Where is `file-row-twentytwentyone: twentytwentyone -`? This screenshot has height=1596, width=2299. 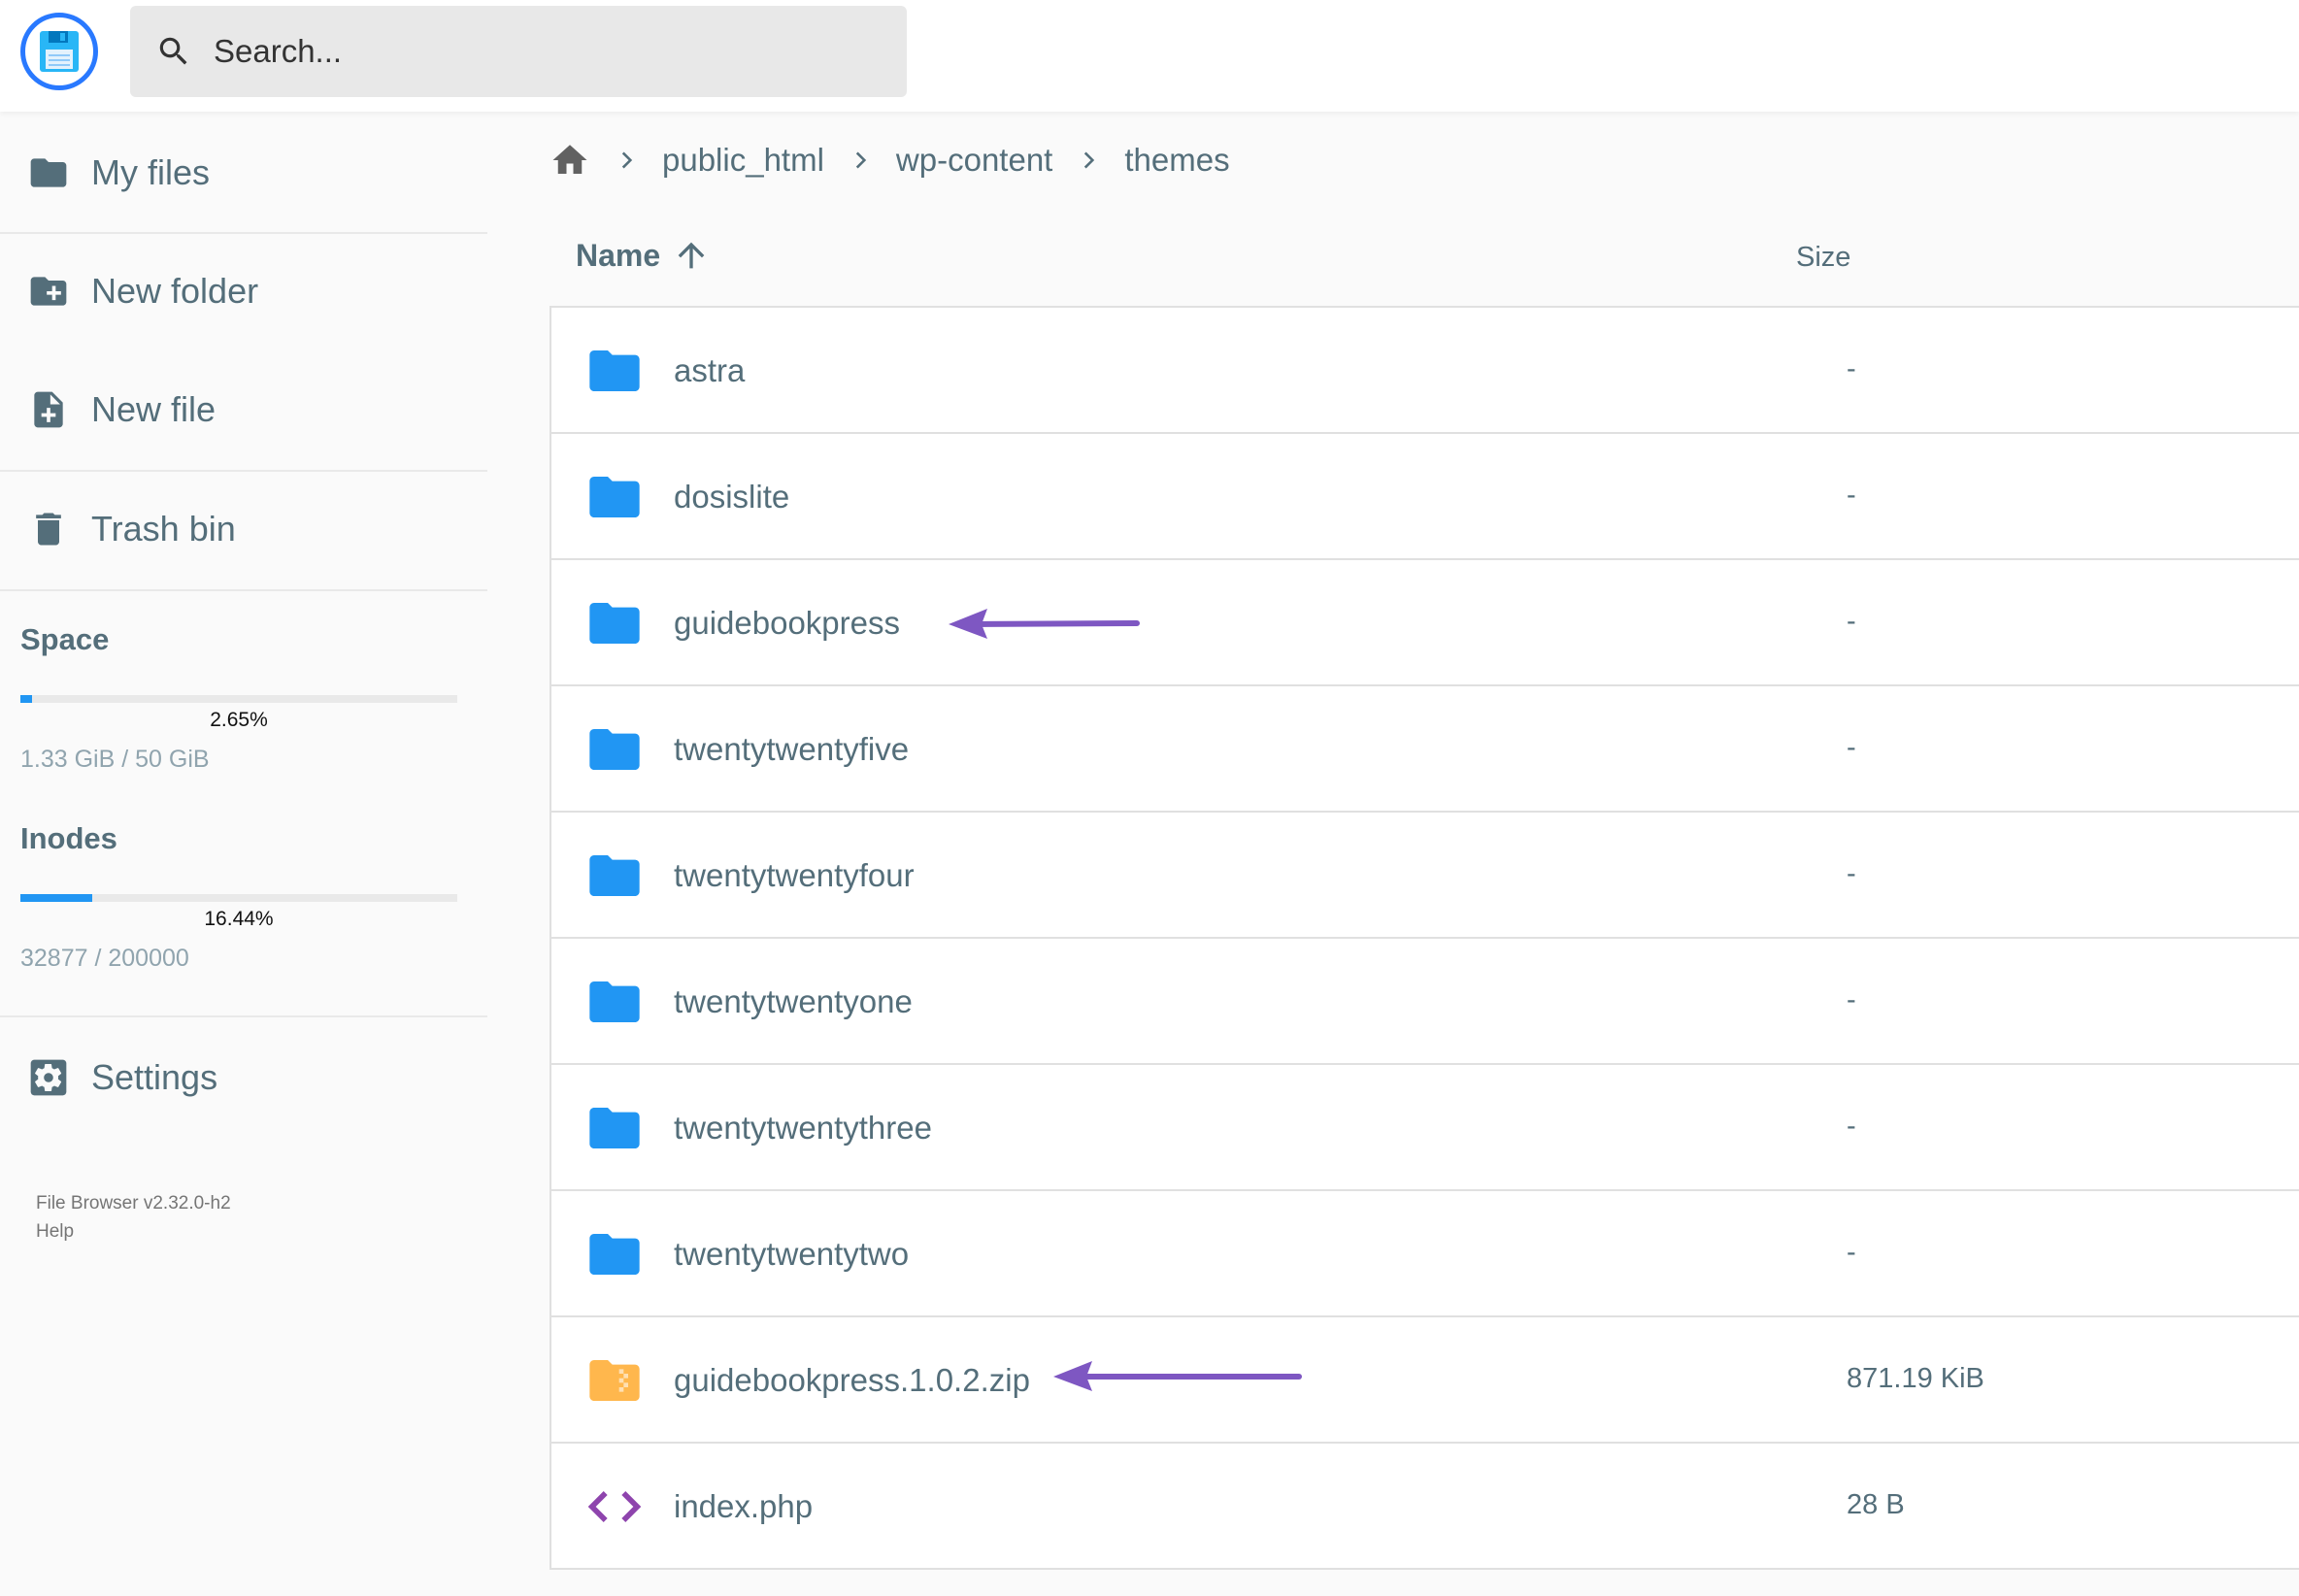 file-row-twentytwentyone: twentytwentyone - is located at coordinates (1425, 1002).